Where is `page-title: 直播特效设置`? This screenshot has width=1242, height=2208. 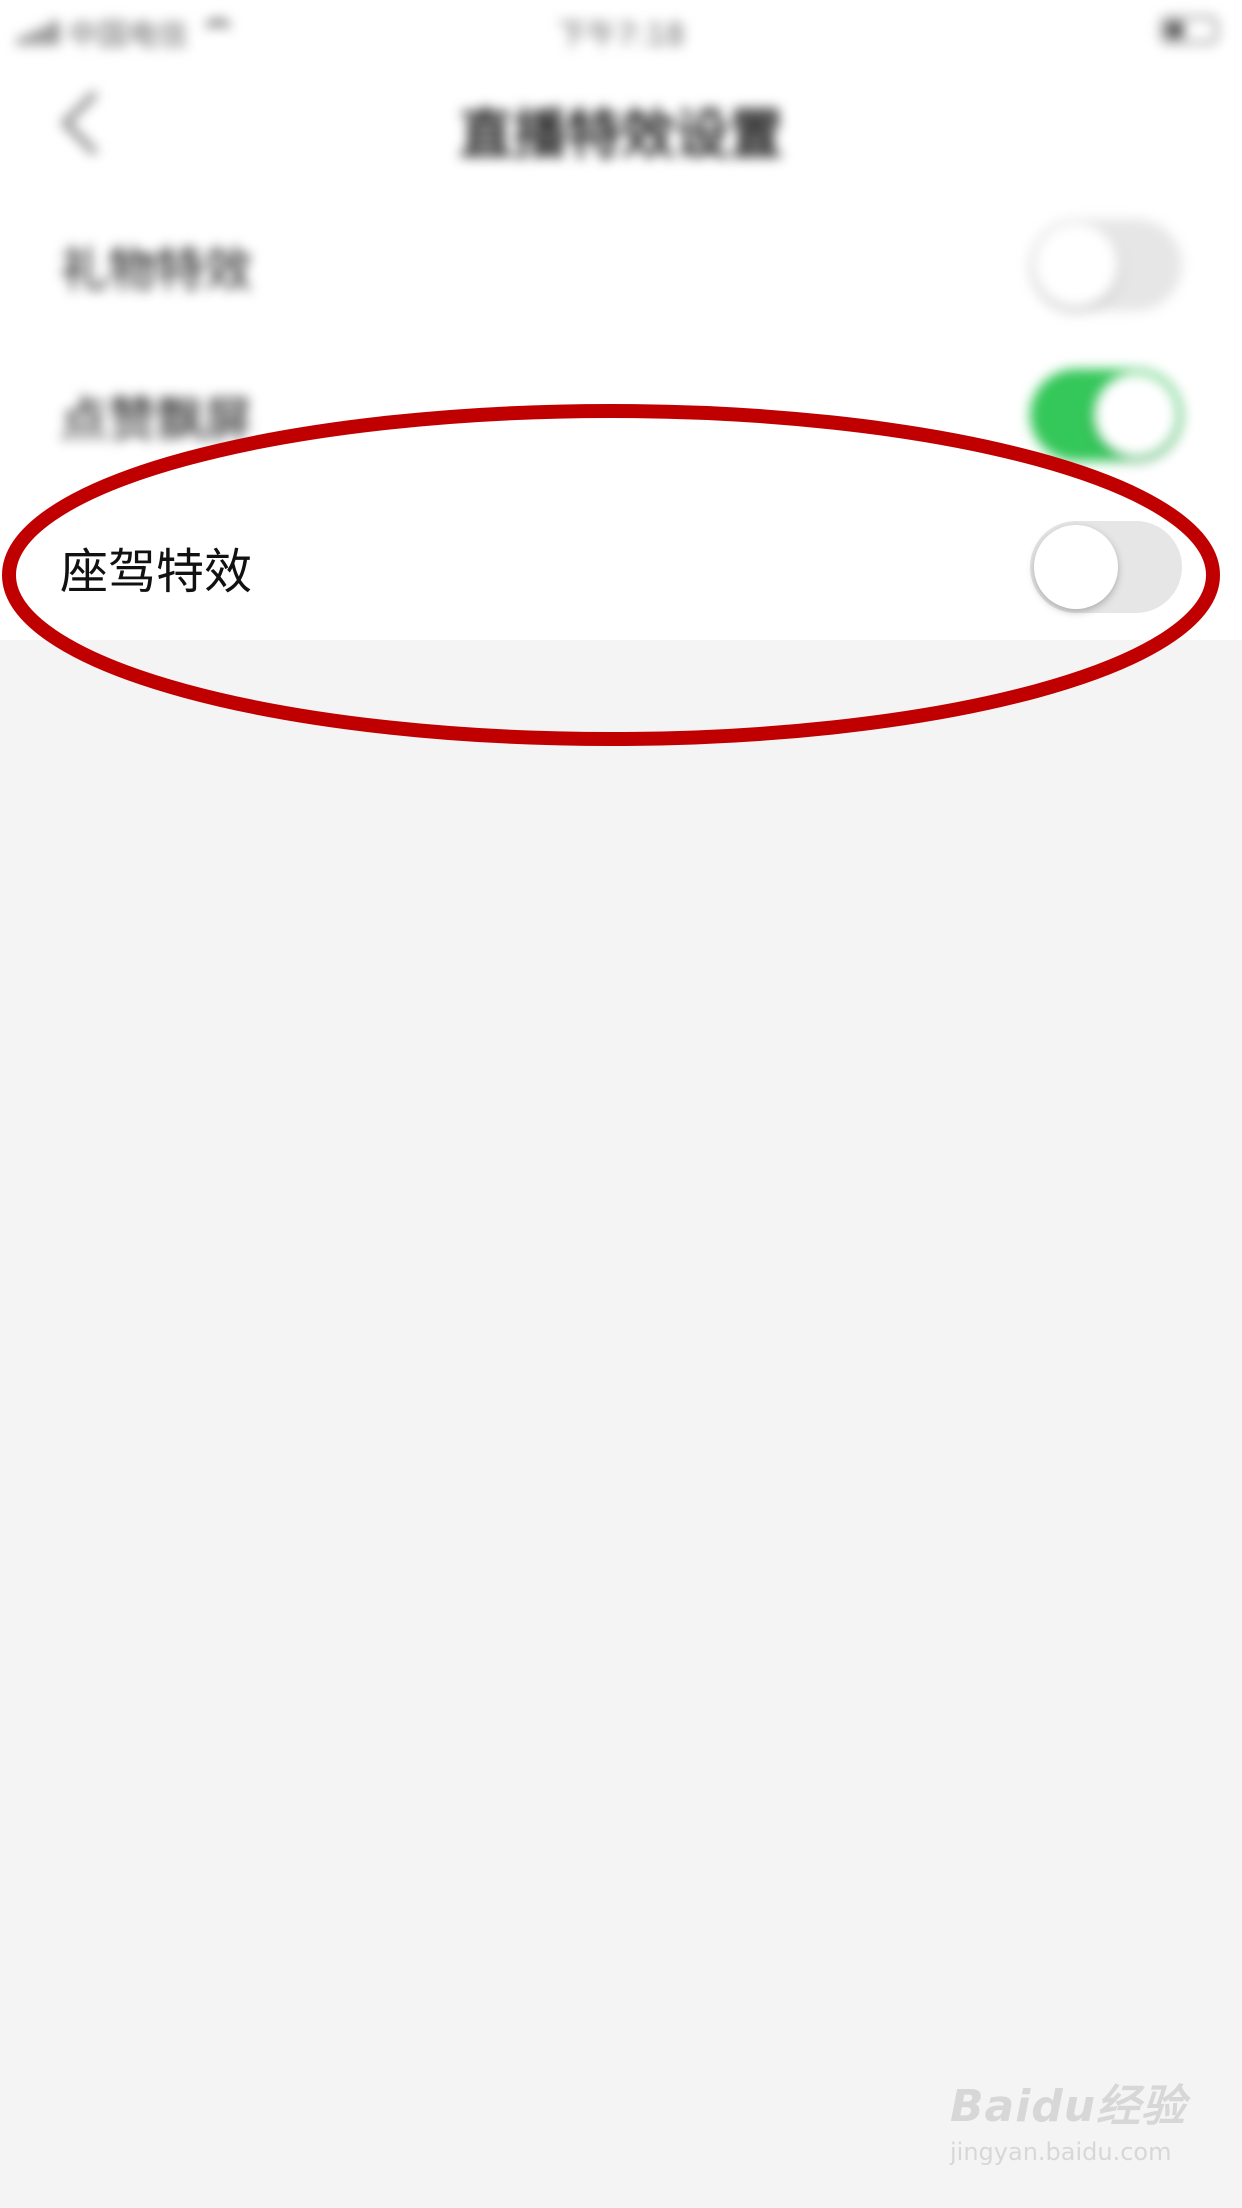
page-title: 直播特效设置 is located at coordinates (621, 134).